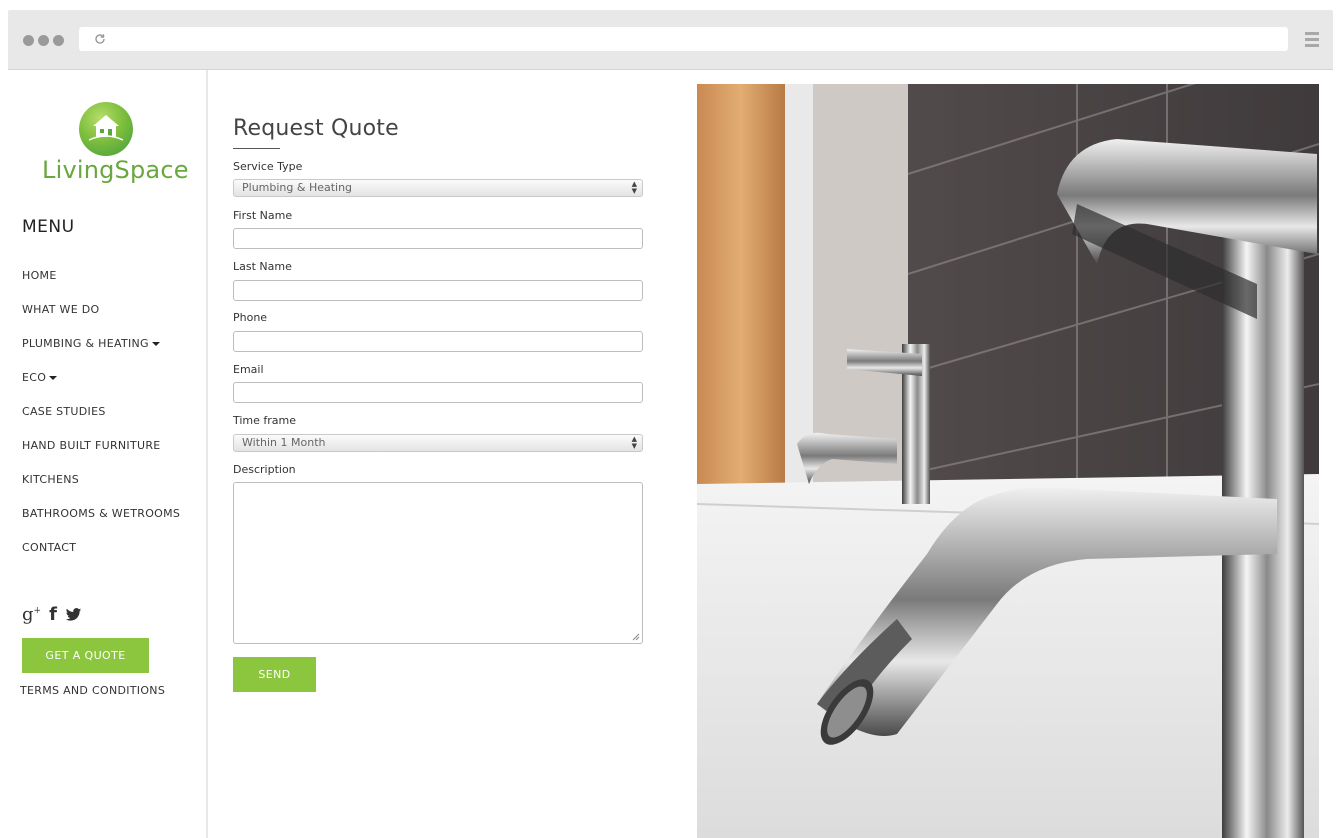  What do you see at coordinates (101, 283) in the screenshot?
I see `nav-item-home: HOME` at bounding box center [101, 283].